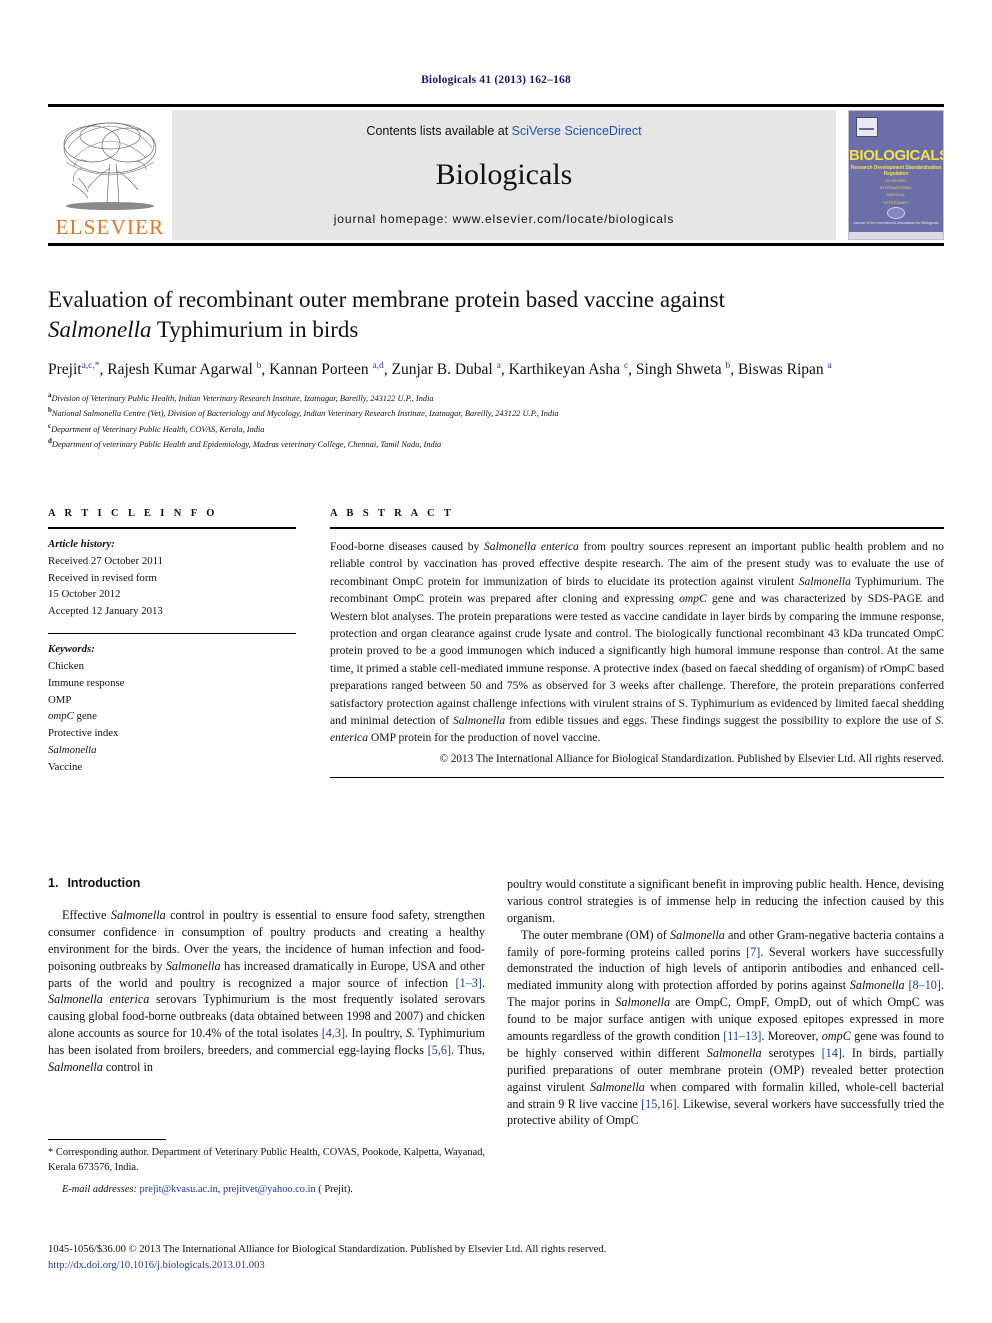 The image size is (992, 1323). What do you see at coordinates (496, 105) in the screenshot?
I see `header-top-rule` at bounding box center [496, 105].